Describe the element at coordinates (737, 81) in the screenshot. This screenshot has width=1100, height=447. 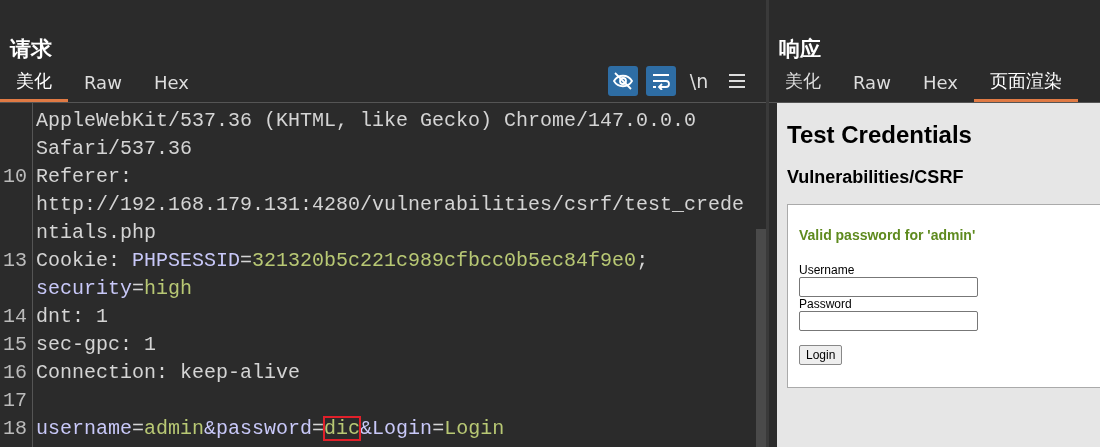
I see `menu-icon` at that location.